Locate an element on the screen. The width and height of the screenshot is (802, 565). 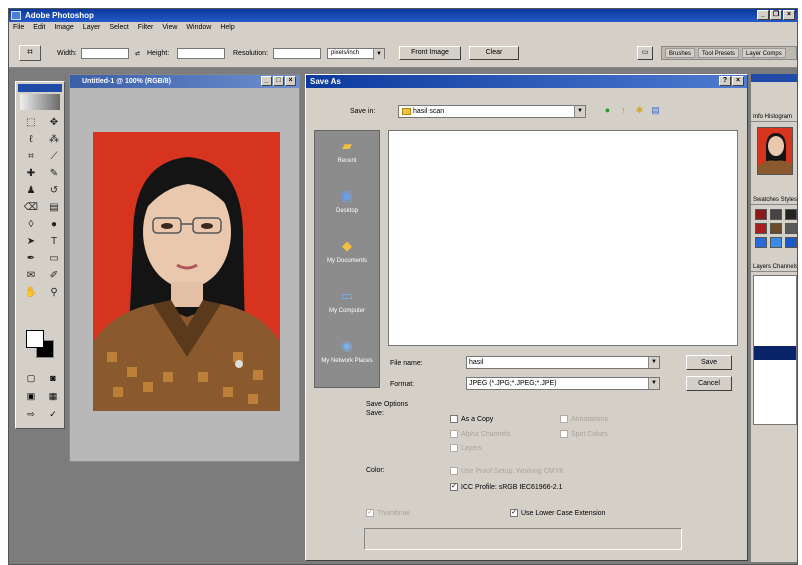
clear-button: Clear is located at coordinates (494, 53).